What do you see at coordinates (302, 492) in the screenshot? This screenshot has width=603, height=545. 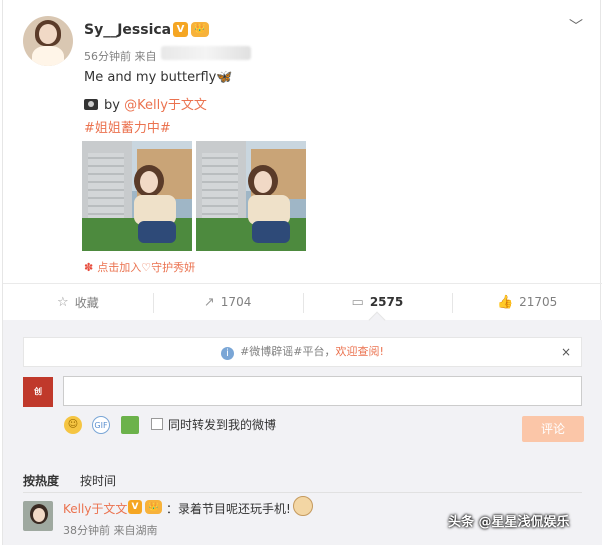 I see `divider` at bounding box center [302, 492].